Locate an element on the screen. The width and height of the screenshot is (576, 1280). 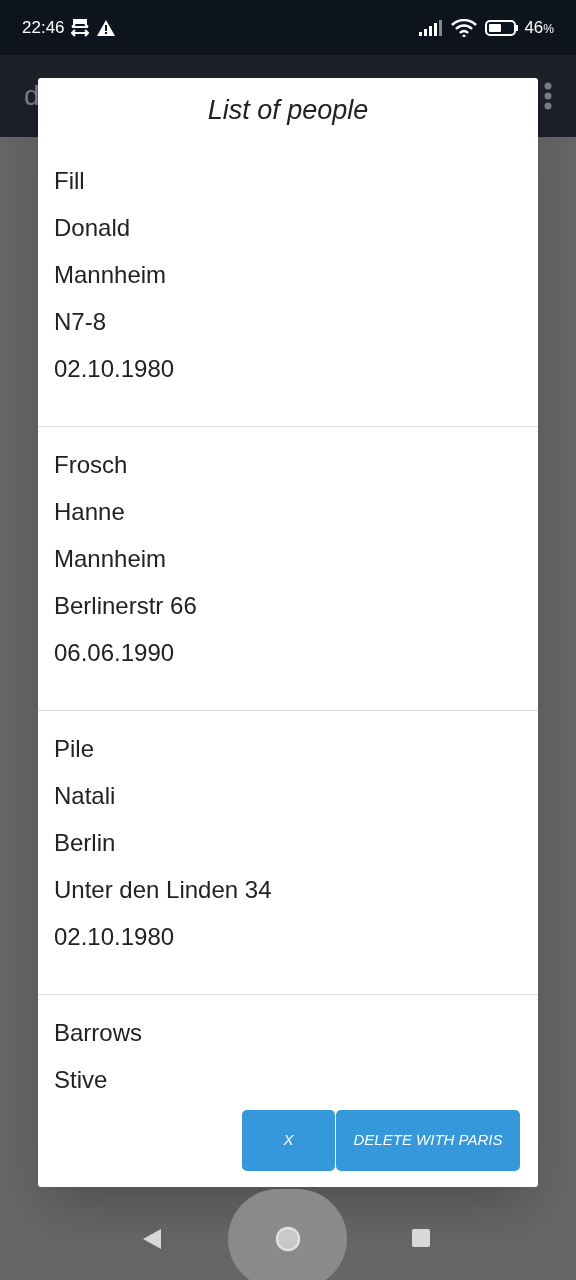
person-detail: 06.06.1990 is located at coordinates (114, 652).